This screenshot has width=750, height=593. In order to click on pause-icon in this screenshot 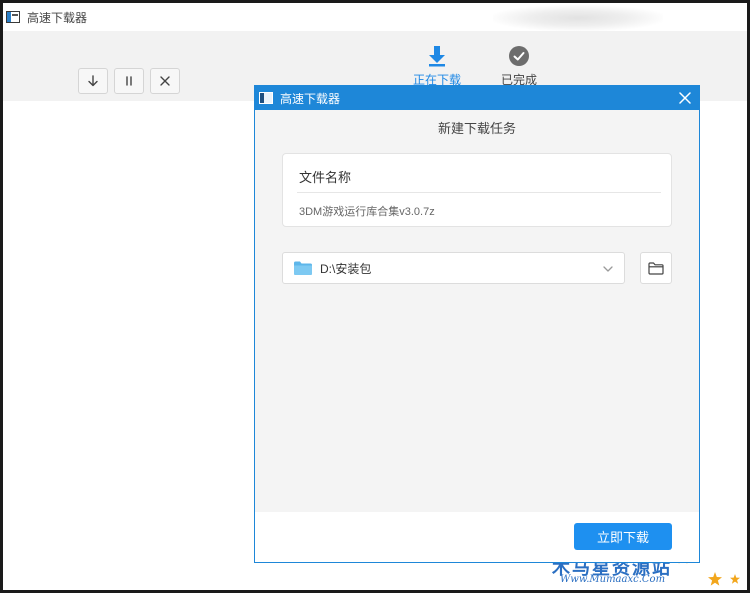, I will do `click(129, 81)`.